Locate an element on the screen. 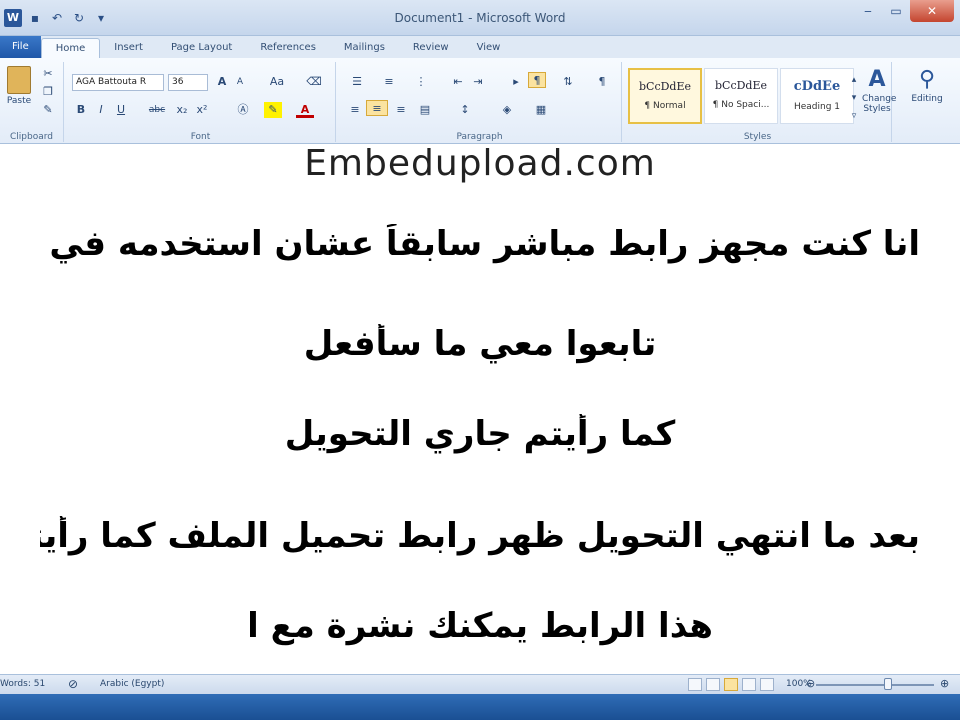 The image size is (960, 720). strikethrough-icon: abc is located at coordinates (157, 110).